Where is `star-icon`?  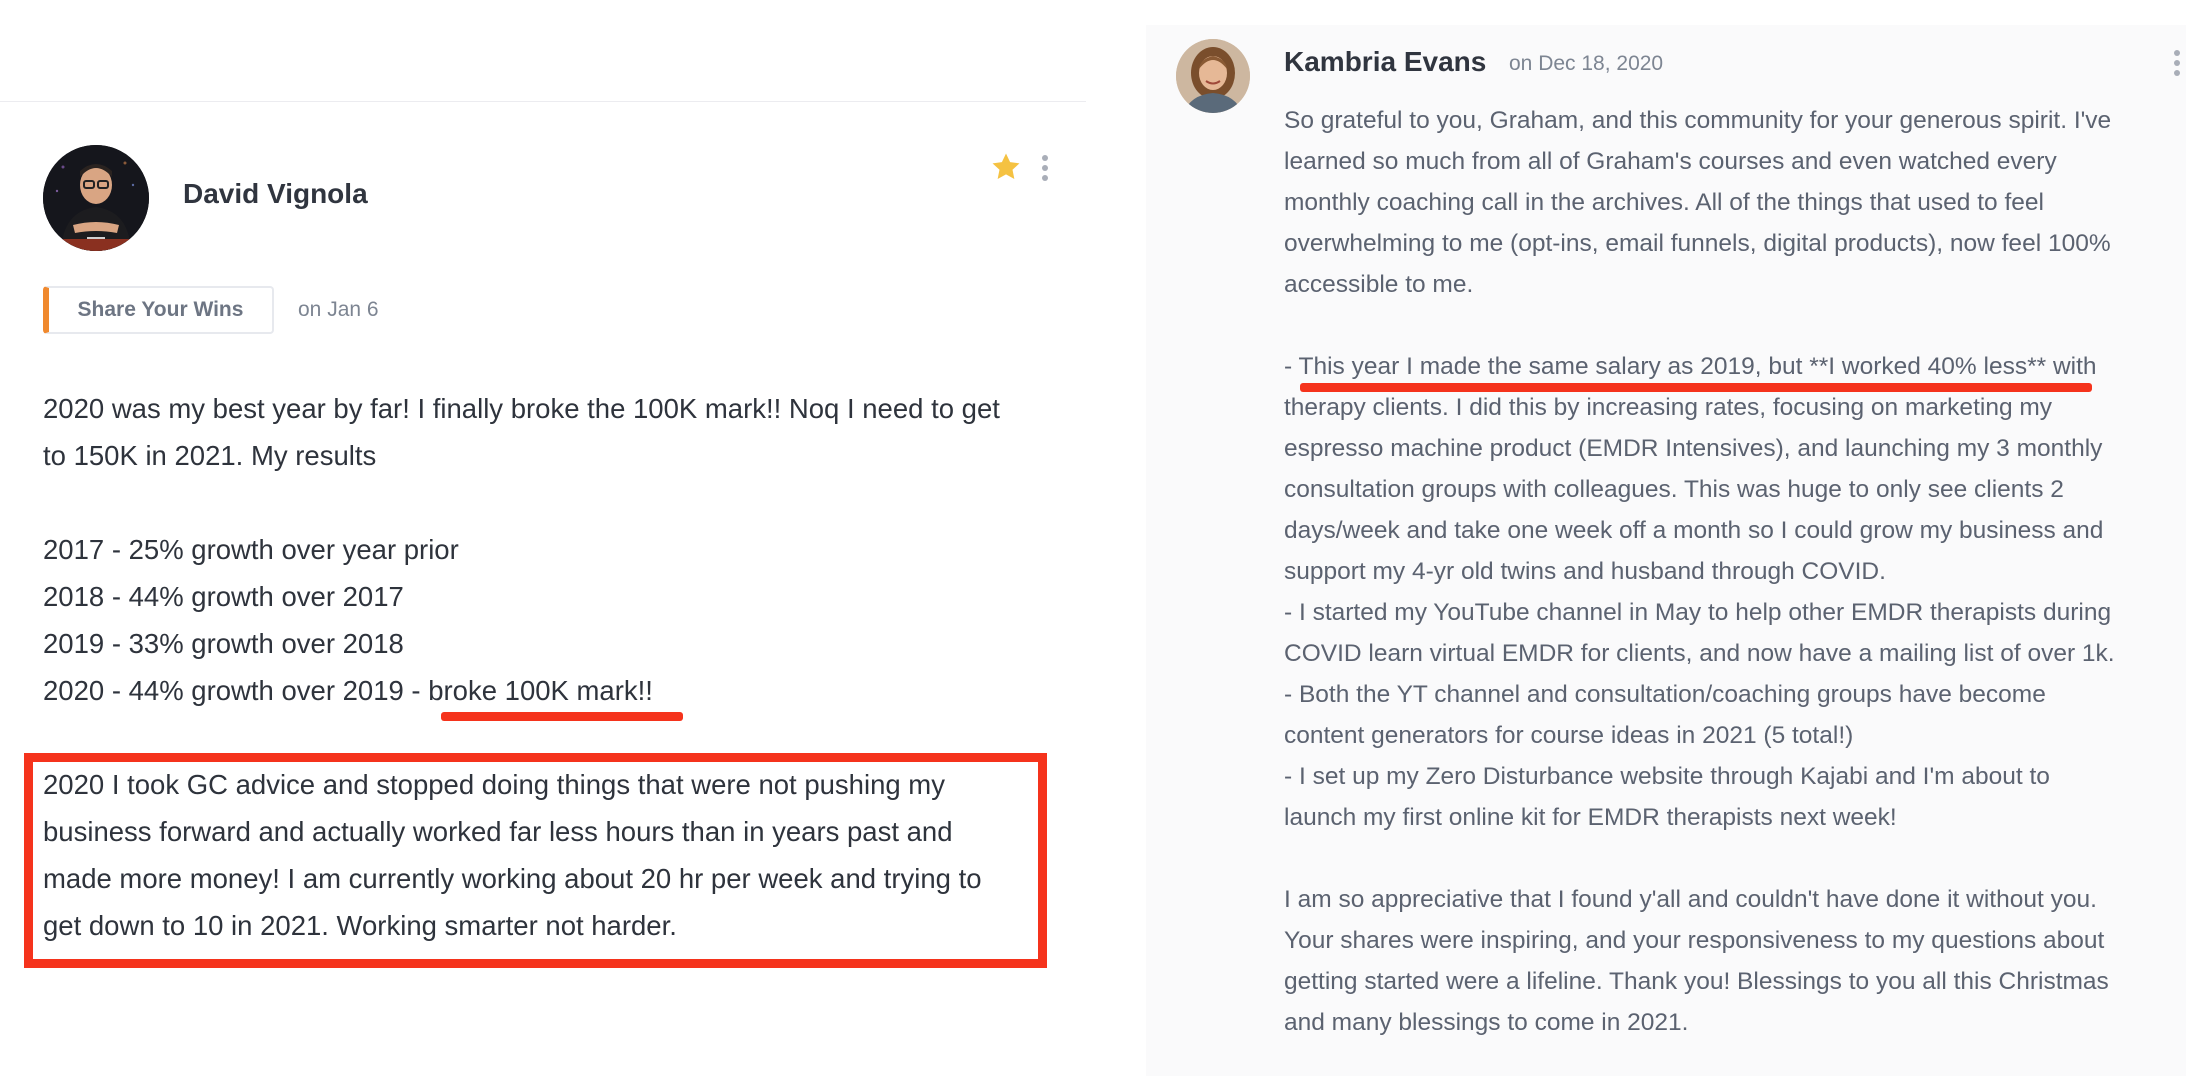 star-icon is located at coordinates (1006, 167).